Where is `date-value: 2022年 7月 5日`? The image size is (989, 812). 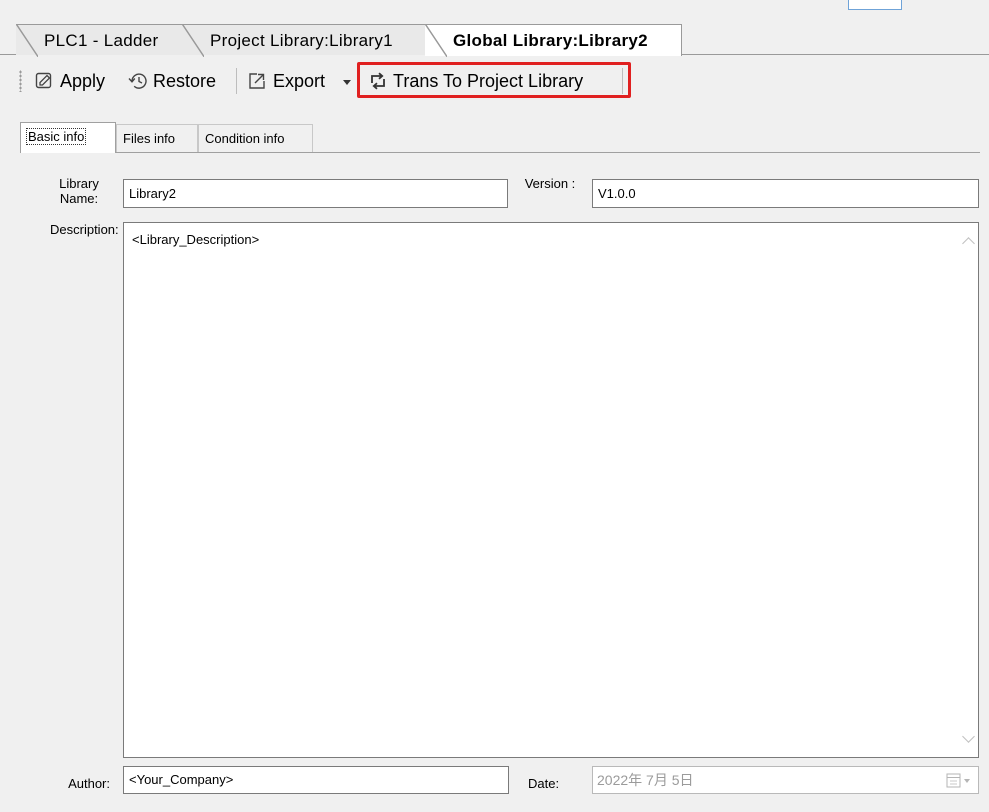
date-value: 2022年 7月 5日 is located at coordinates (645, 780).